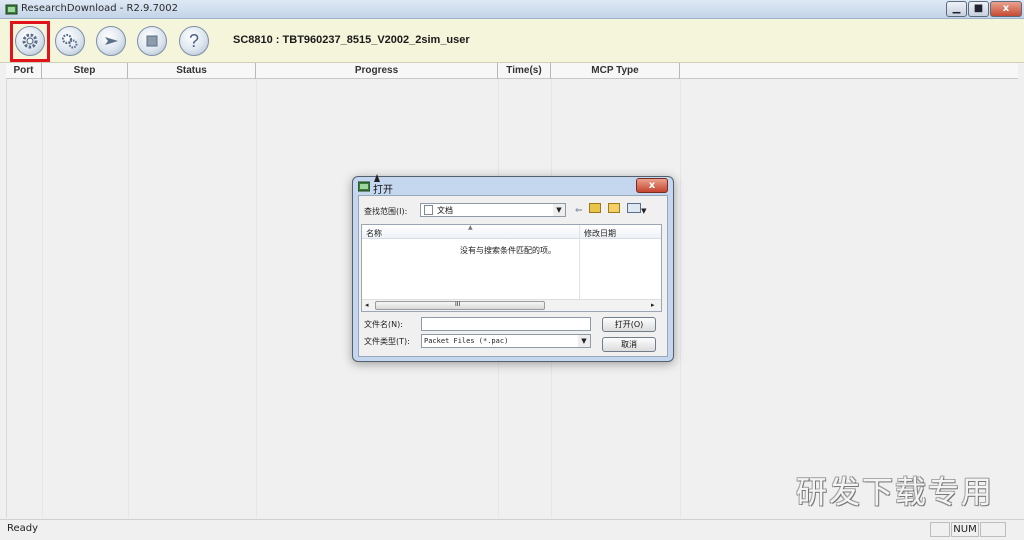 This screenshot has height=540, width=1024. What do you see at coordinates (652, 185) in the screenshot?
I see `dialog-close-button: x` at bounding box center [652, 185].